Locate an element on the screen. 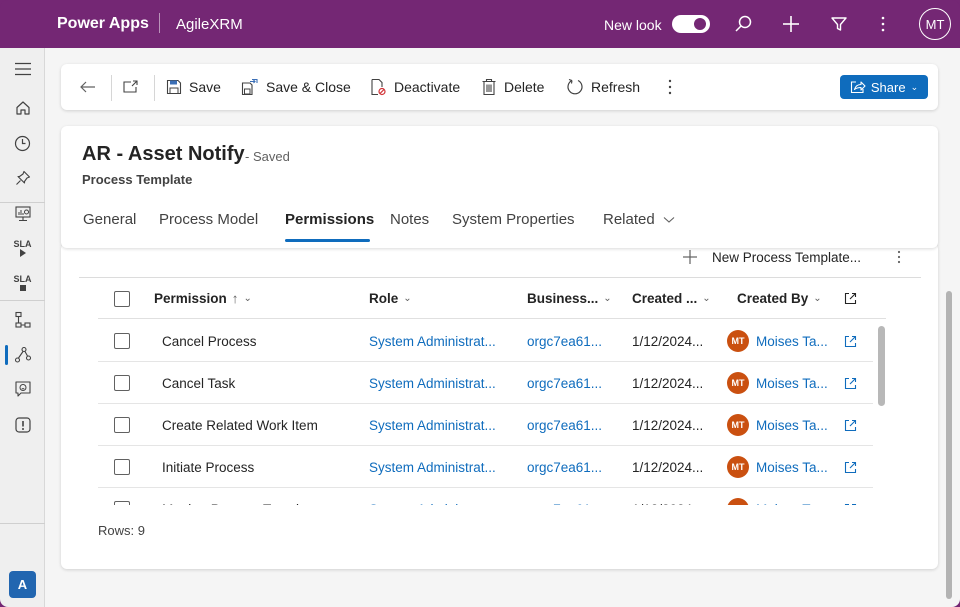 The height and width of the screenshot is (607, 960). sla-stop-icon: SLA is located at coordinates (22, 283).